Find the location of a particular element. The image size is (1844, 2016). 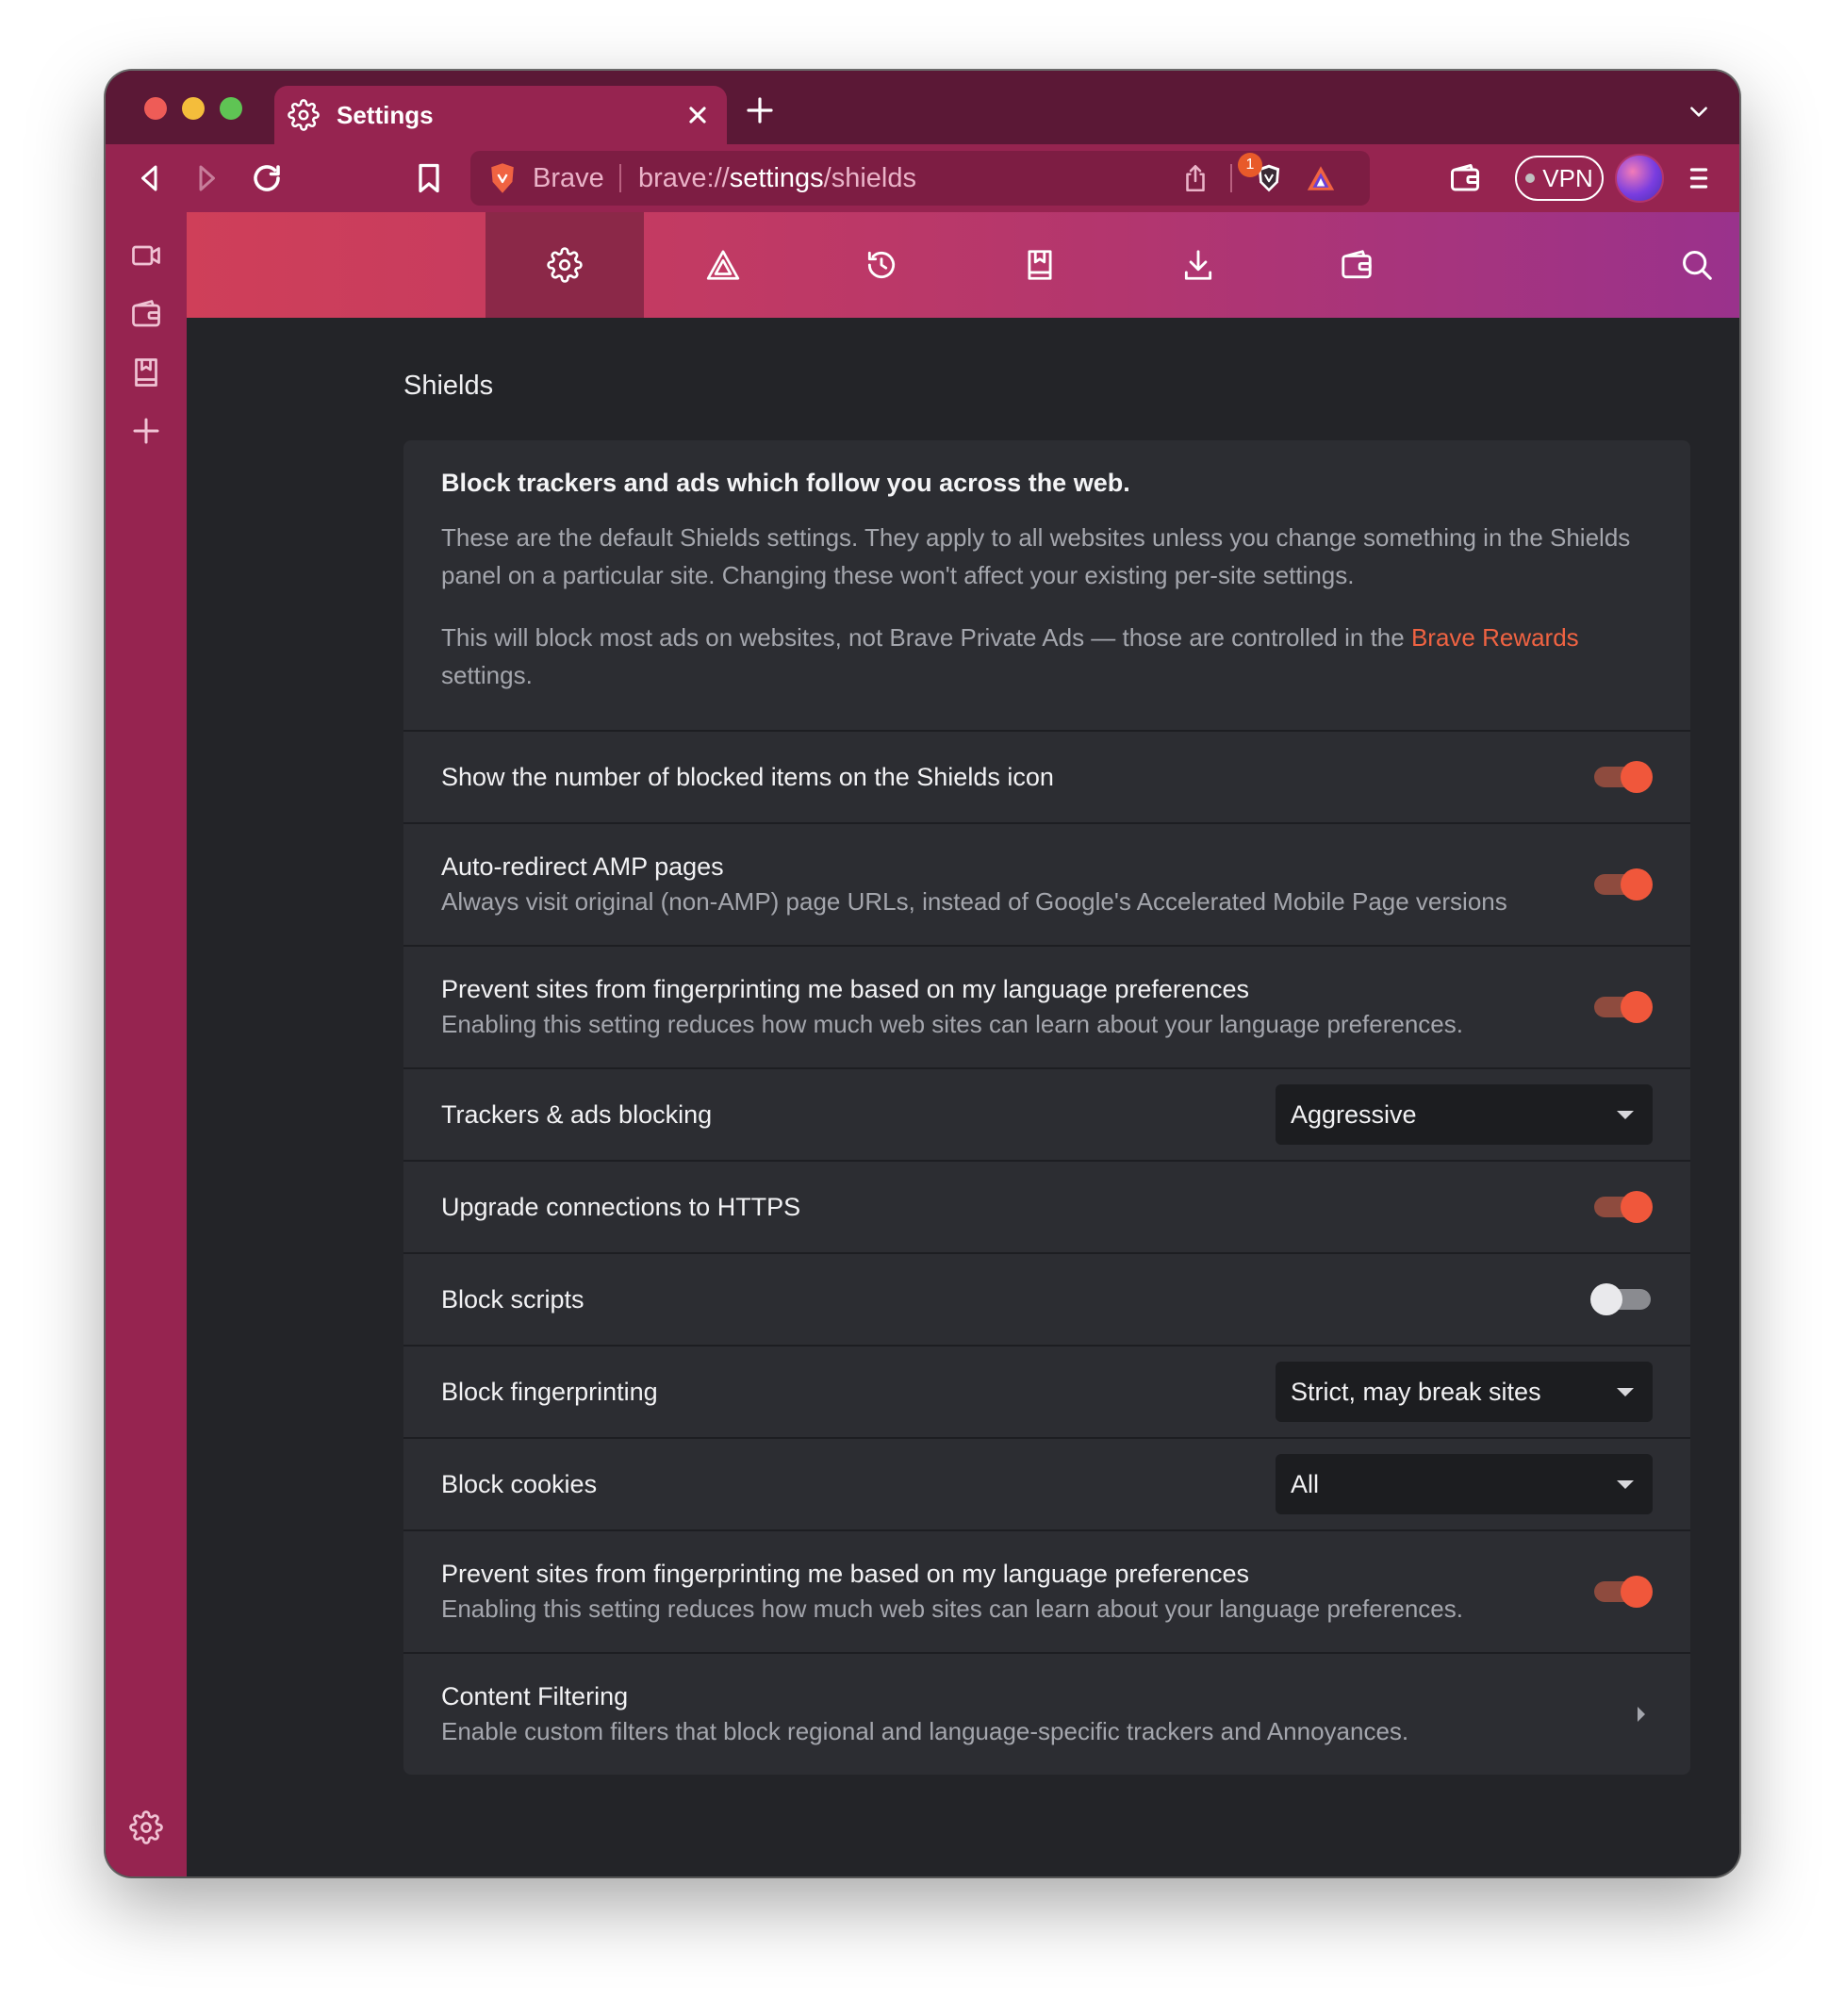

fingerprinting-select: Strict, may break sites is located at coordinates (1464, 1392).